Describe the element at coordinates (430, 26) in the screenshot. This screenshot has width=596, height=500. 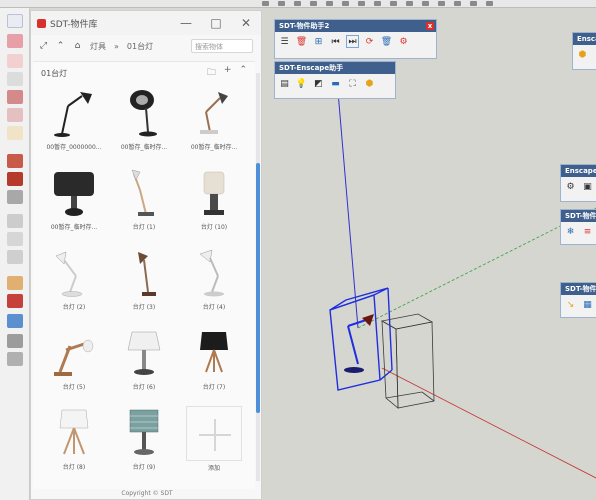
I see `close-button: x` at that location.